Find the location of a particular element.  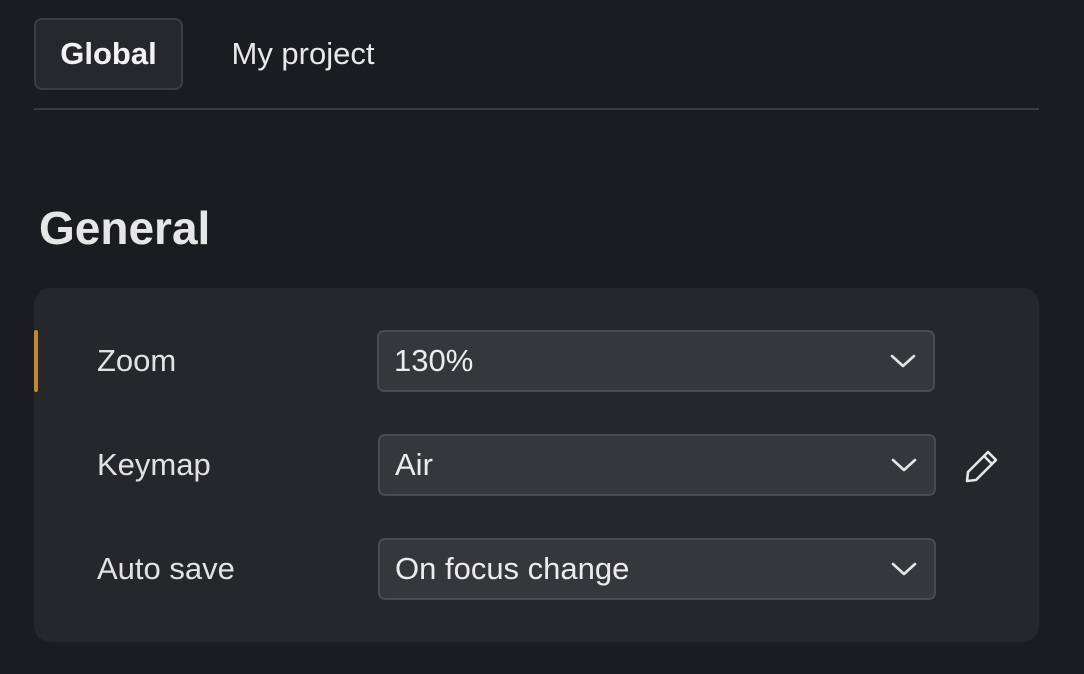

setting-row-keymap: Keymap Air is located at coordinates (536, 465).